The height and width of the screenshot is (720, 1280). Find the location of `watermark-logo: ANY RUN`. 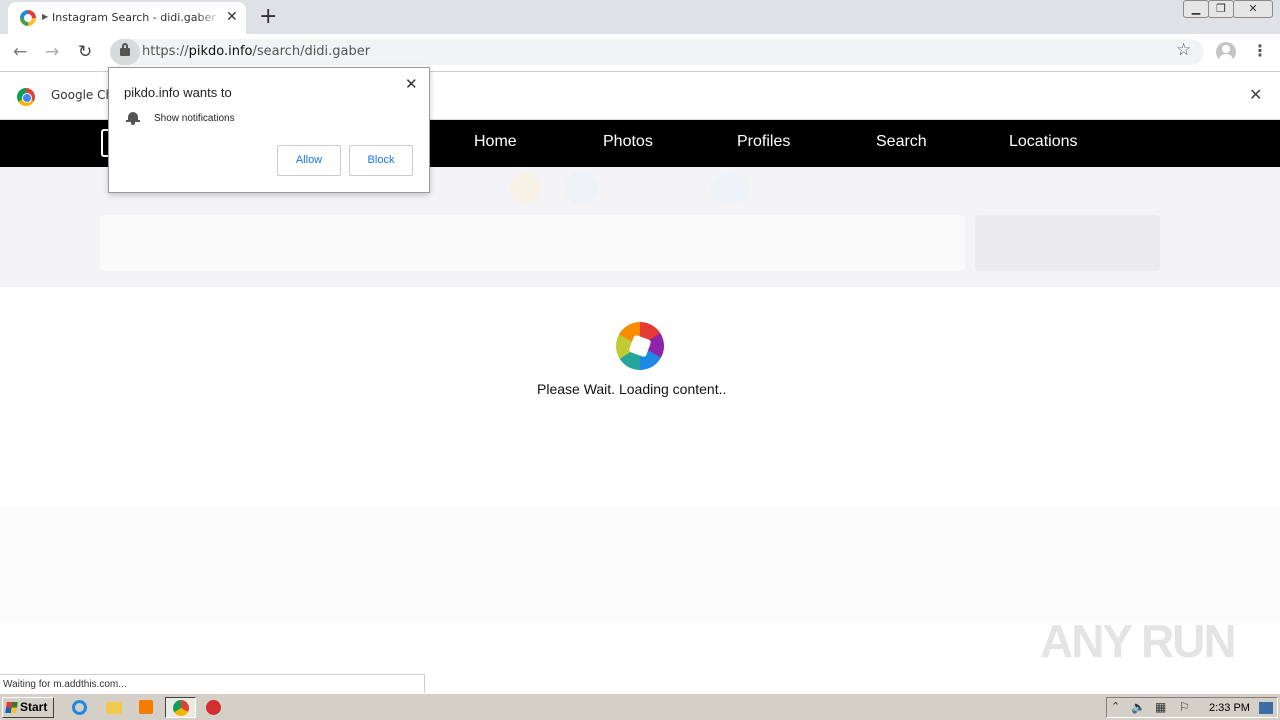

watermark-logo: ANY RUN is located at coordinates (1138, 641).